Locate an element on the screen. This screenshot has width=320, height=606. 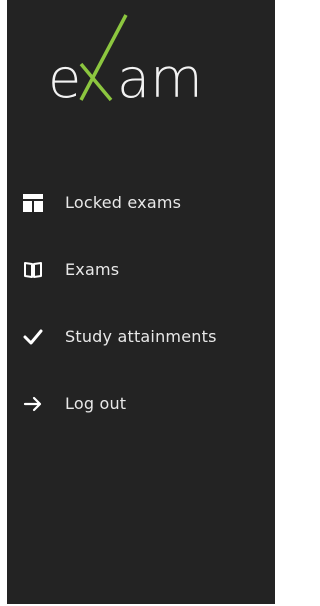
sidebar-item-label: Exams is located at coordinates (92, 269).